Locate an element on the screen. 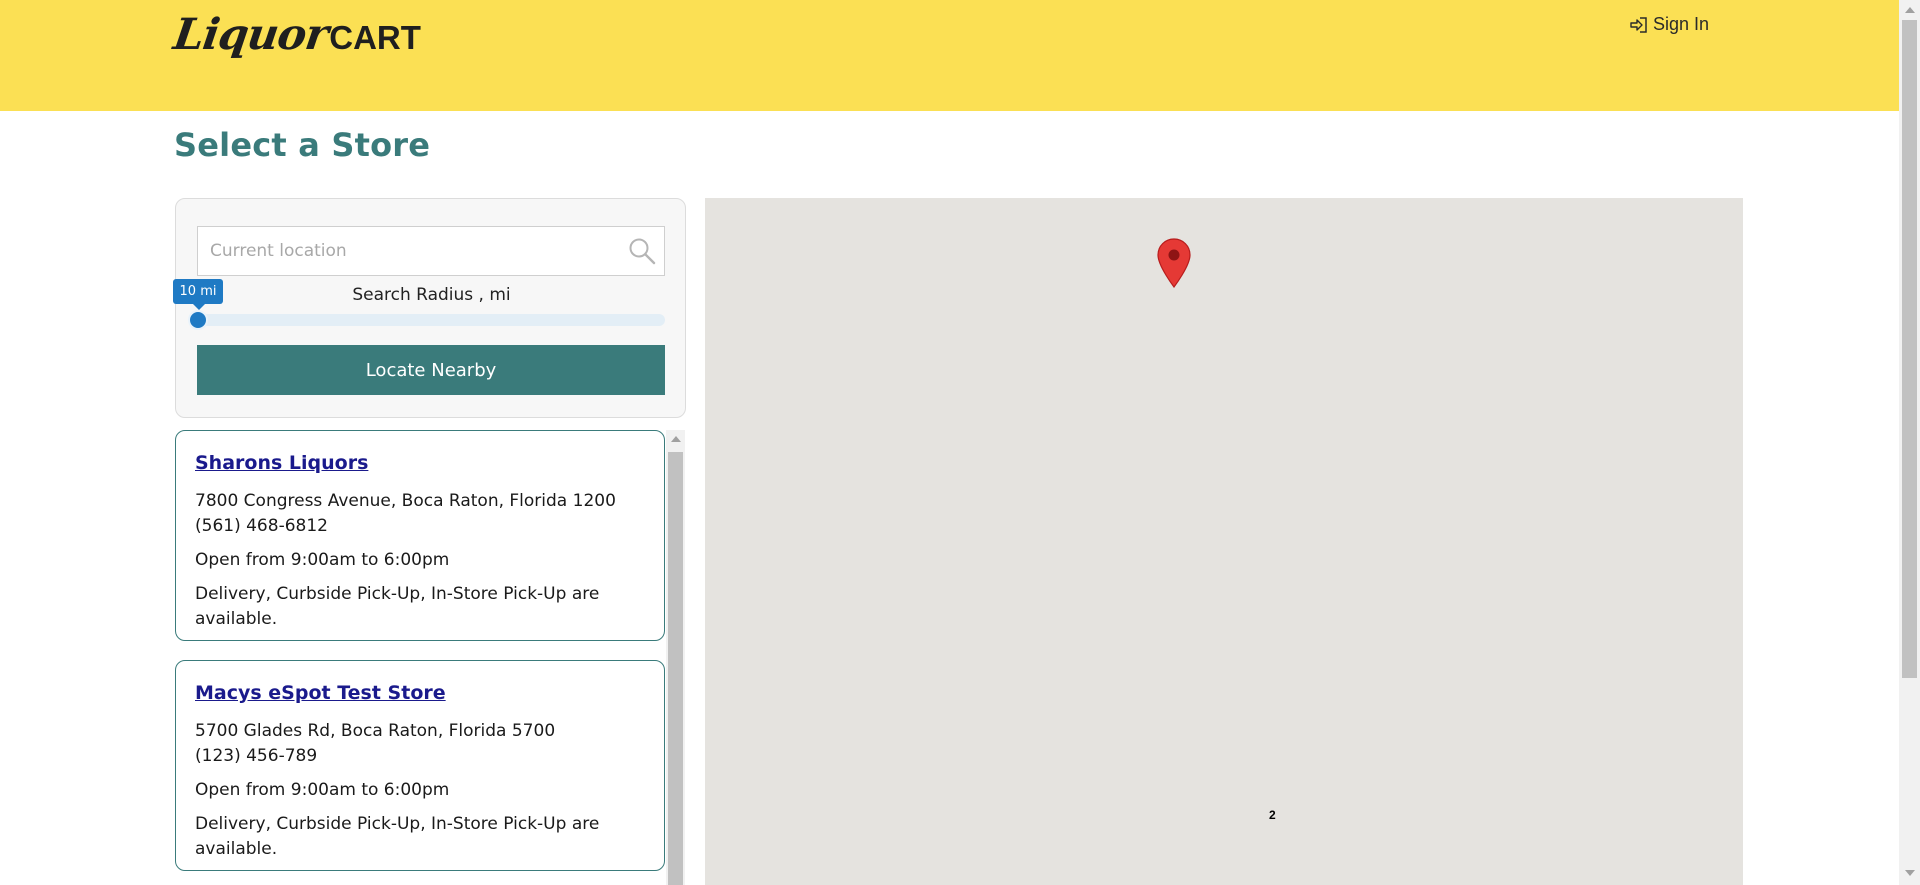 Image resolution: width=1920 pixels, height=885 pixels. logo-script-text: Liquor is located at coordinates (250, 35).